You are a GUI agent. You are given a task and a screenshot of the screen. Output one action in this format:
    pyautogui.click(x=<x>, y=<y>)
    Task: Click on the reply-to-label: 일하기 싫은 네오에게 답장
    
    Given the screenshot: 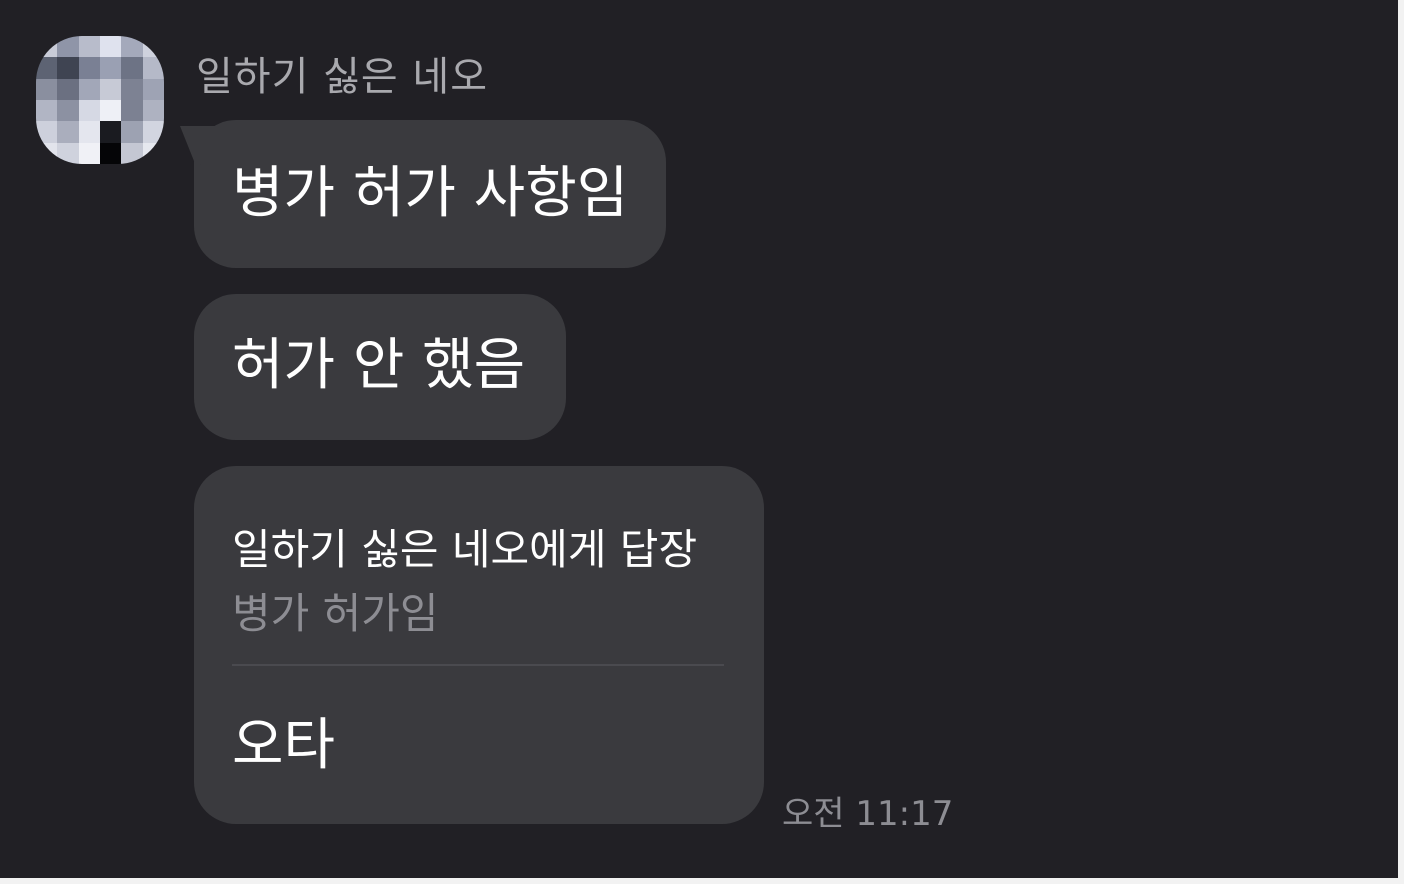 What is the action you would take?
    pyautogui.click(x=465, y=549)
    